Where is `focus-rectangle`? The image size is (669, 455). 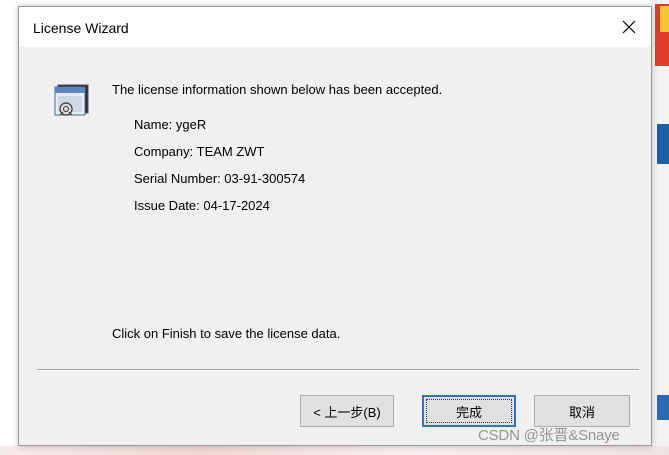 focus-rectangle is located at coordinates (469, 411).